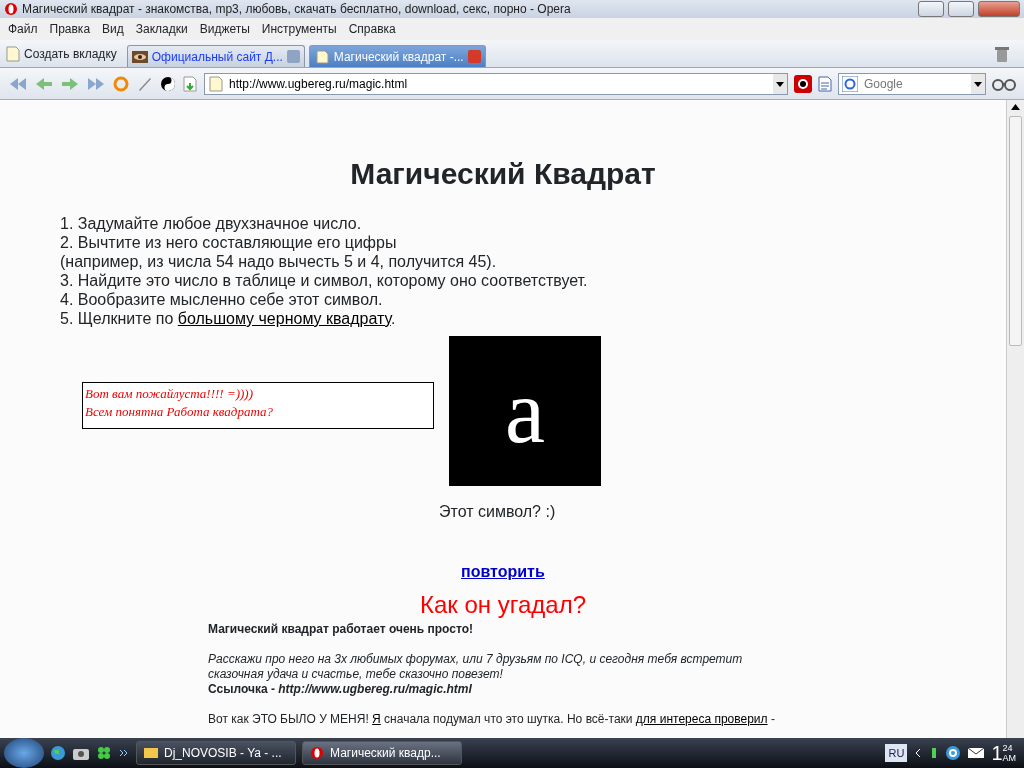  What do you see at coordinates (997, 753) in the screenshot?
I see `clock-hour: 1` at bounding box center [997, 753].